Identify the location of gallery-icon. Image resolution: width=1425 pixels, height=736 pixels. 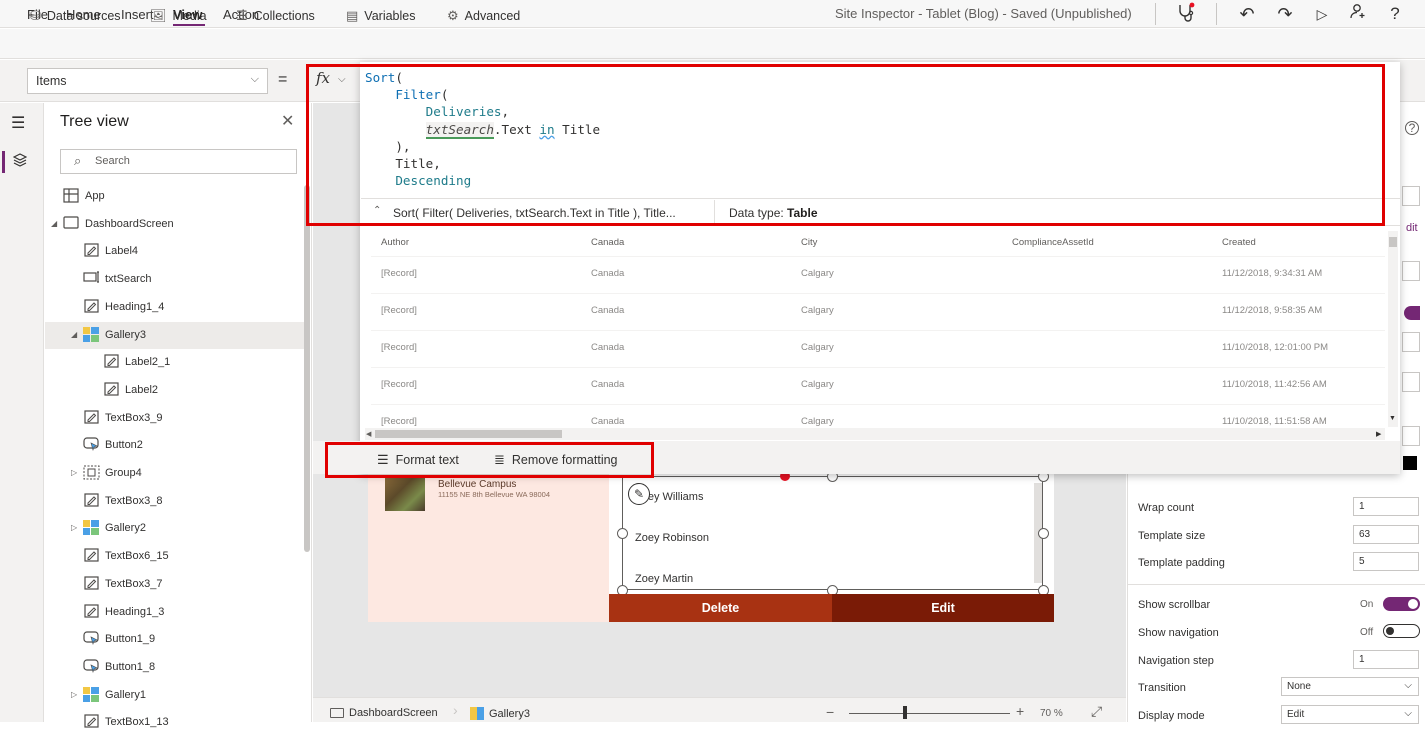
(91, 528).